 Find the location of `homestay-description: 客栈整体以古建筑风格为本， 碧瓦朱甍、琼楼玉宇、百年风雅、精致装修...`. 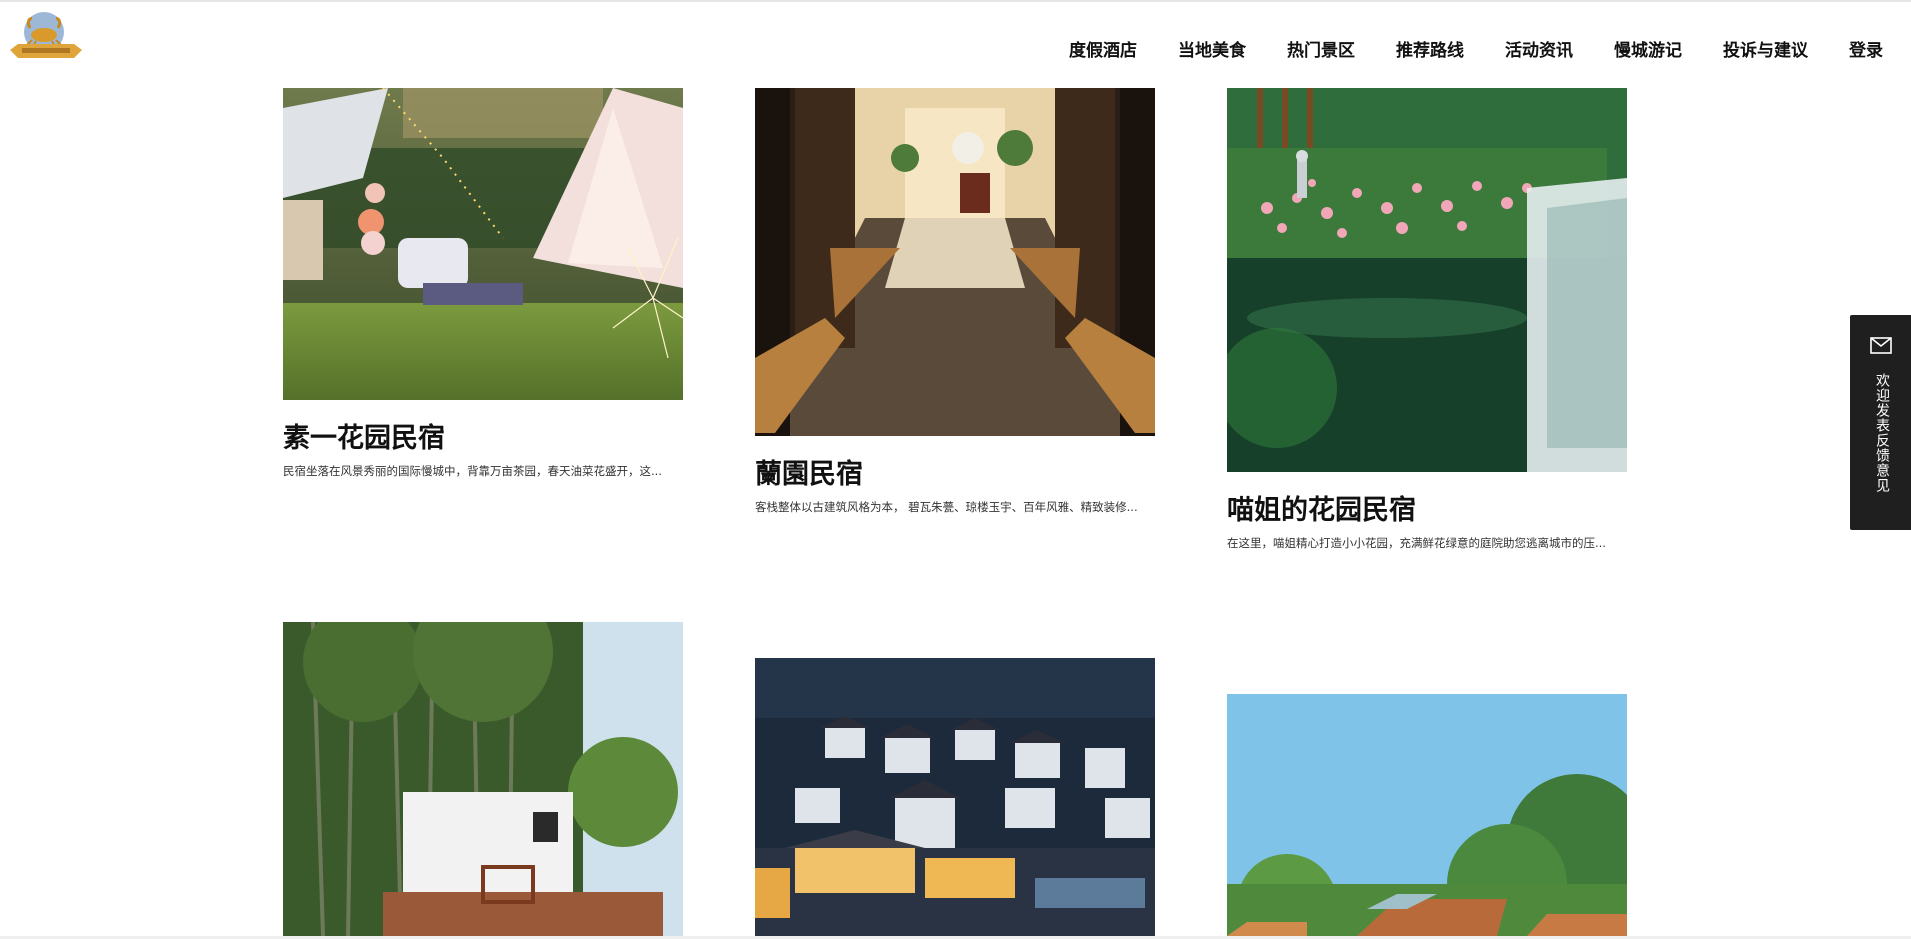

homestay-description: 客栈整体以古建筑风格为本， 碧瓦朱甍、琼楼玉宇、百年风雅、精致装修... is located at coordinates (946, 507).